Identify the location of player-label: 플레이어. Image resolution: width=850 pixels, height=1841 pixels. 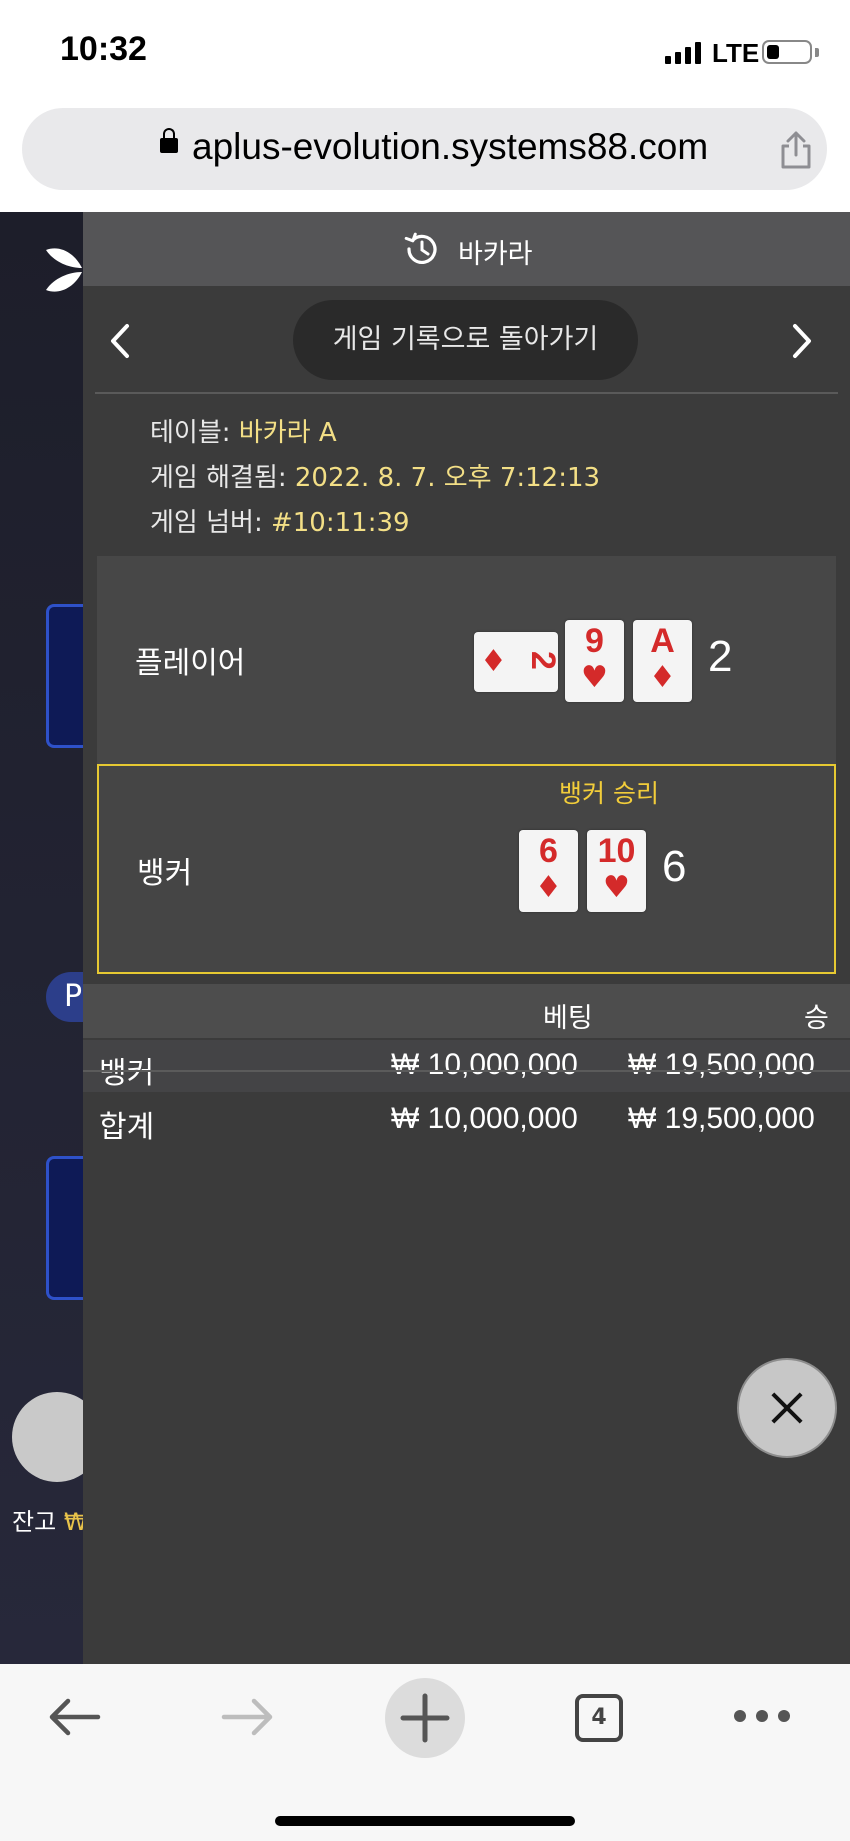
(190, 663).